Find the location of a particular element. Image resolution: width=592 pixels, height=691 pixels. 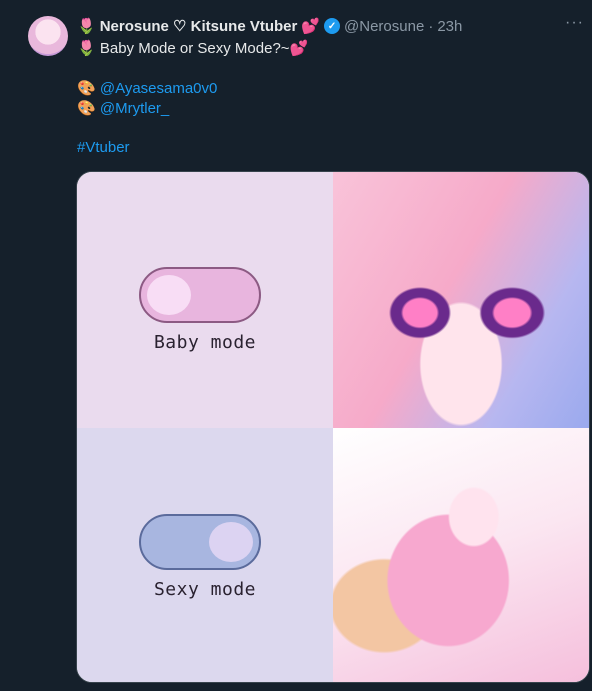

sexy-mode-toggle is located at coordinates (200, 542).